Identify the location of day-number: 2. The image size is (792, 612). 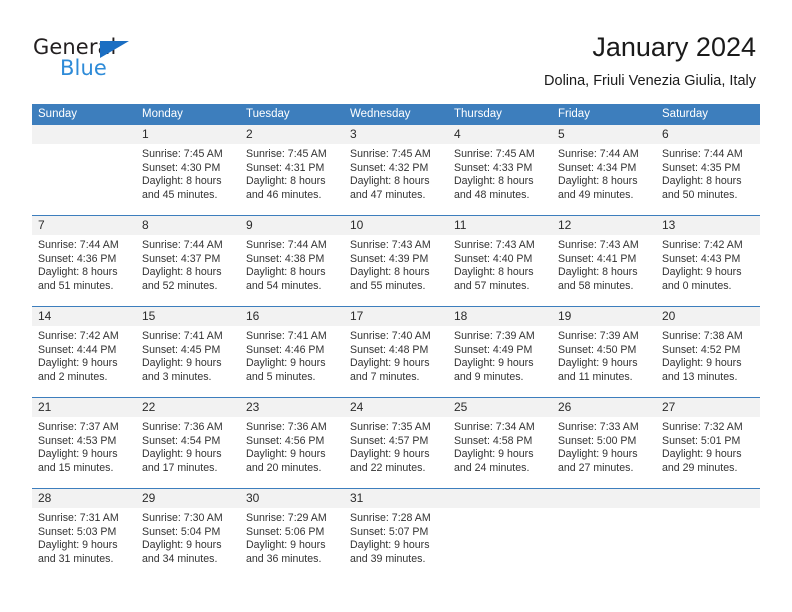
(292, 134).